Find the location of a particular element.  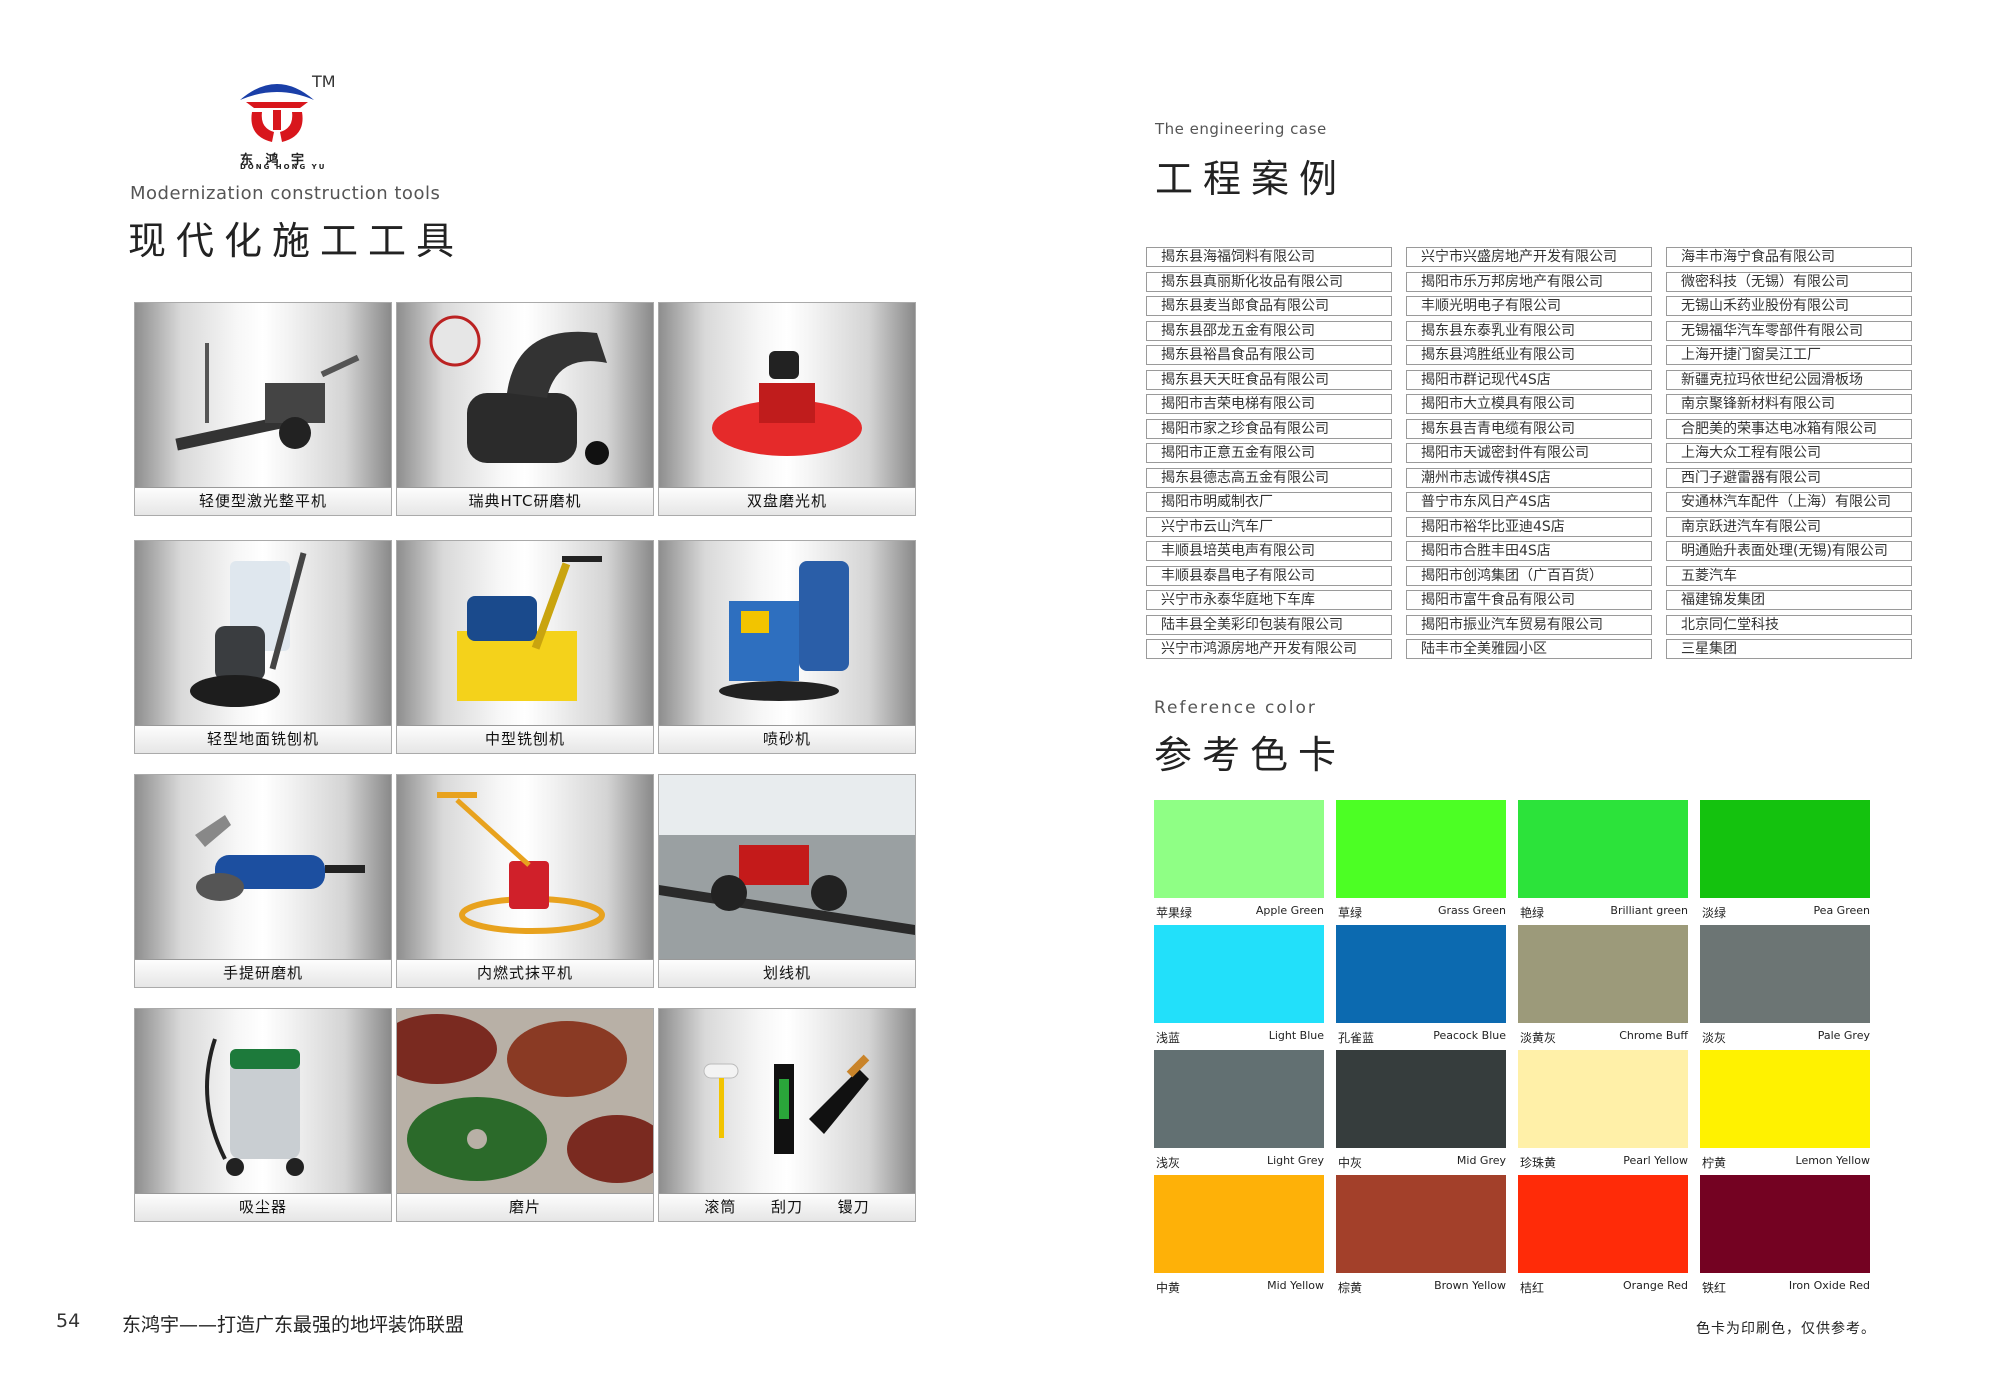

swatch-name-cn: 中灰 is located at coordinates (1350, 1163).